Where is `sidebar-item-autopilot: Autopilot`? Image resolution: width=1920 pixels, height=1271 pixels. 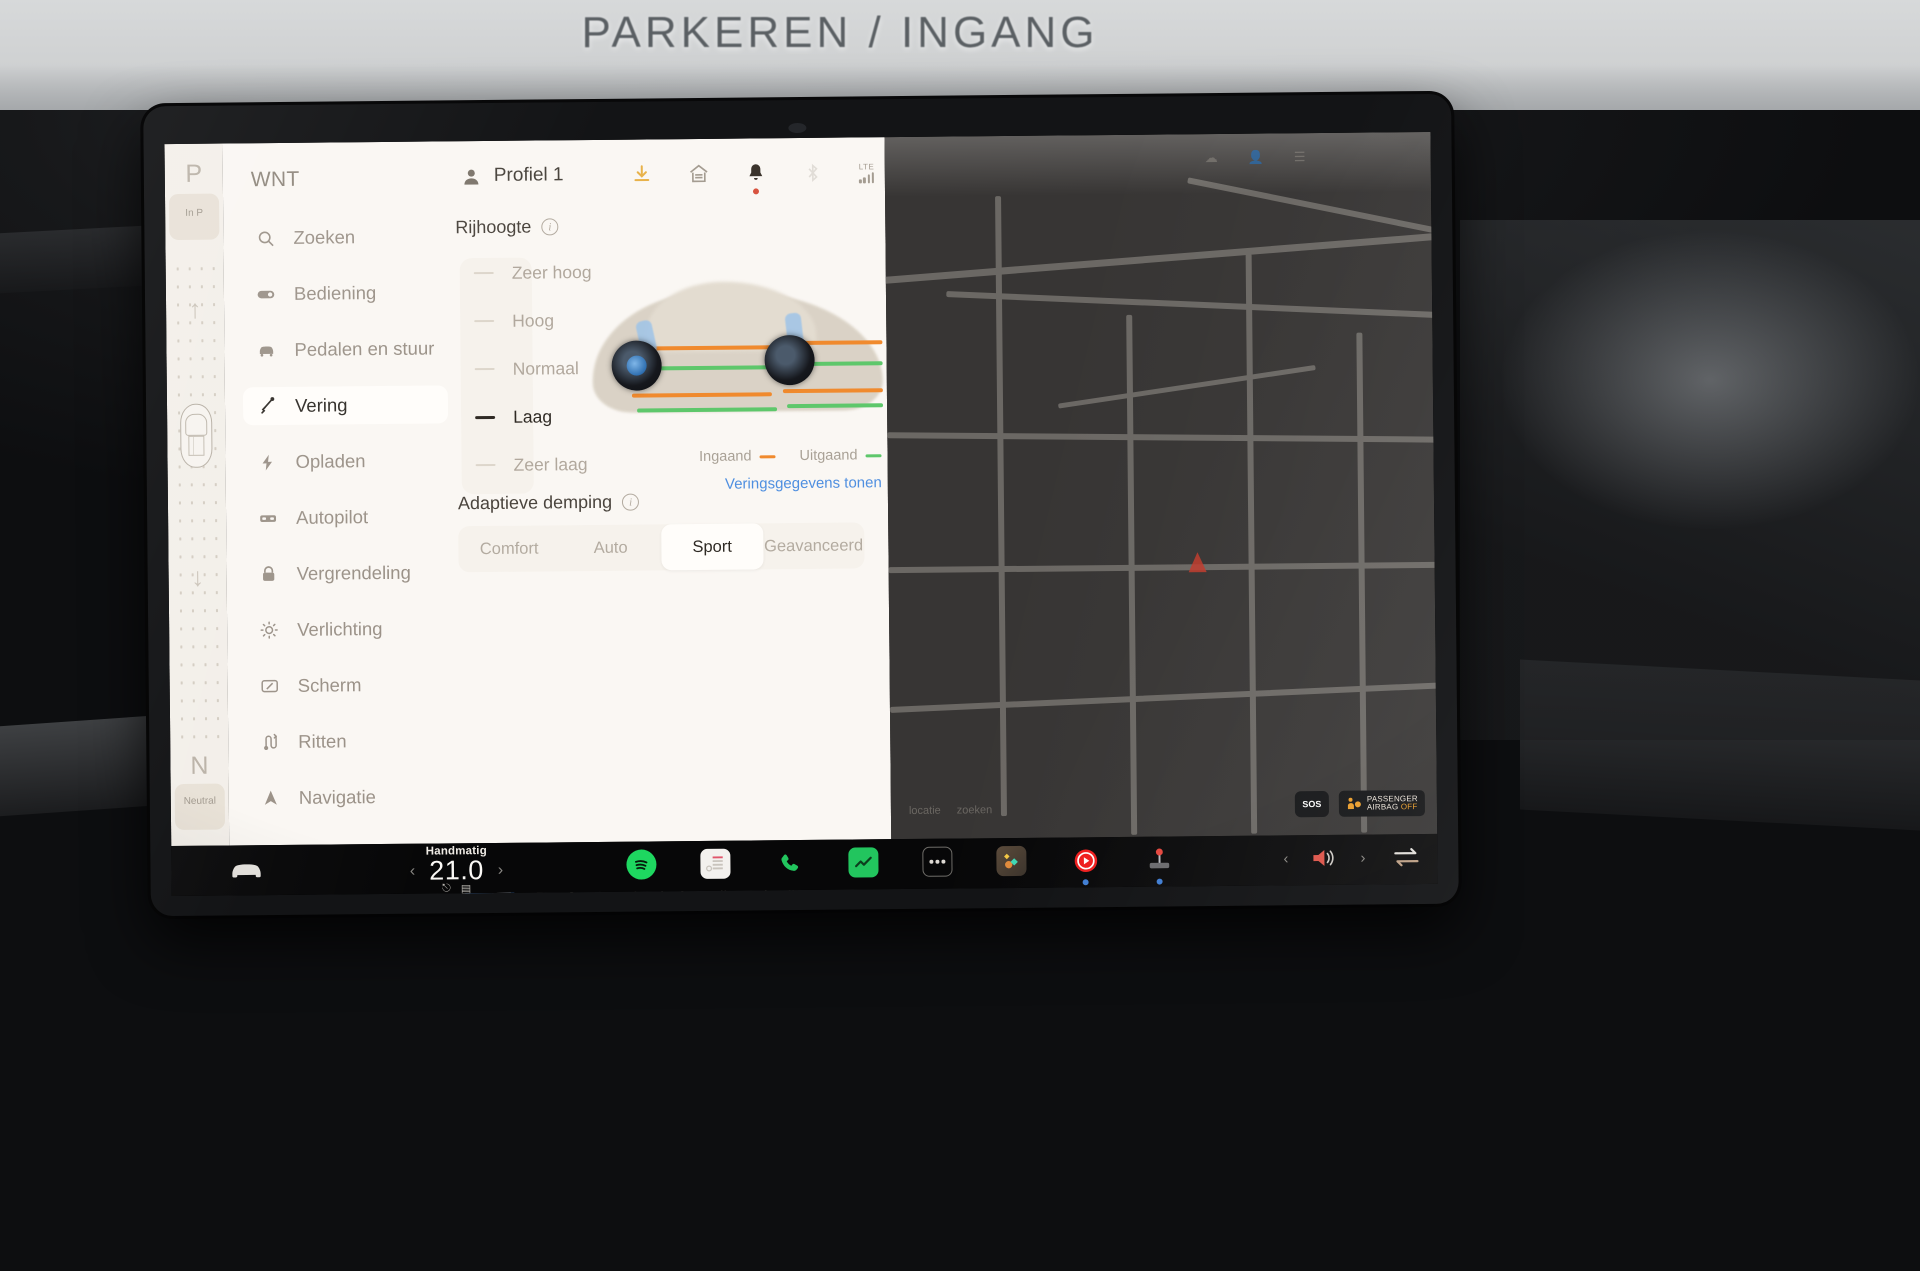
sidebar-item-autopilot: Autopilot is located at coordinates (346, 517).